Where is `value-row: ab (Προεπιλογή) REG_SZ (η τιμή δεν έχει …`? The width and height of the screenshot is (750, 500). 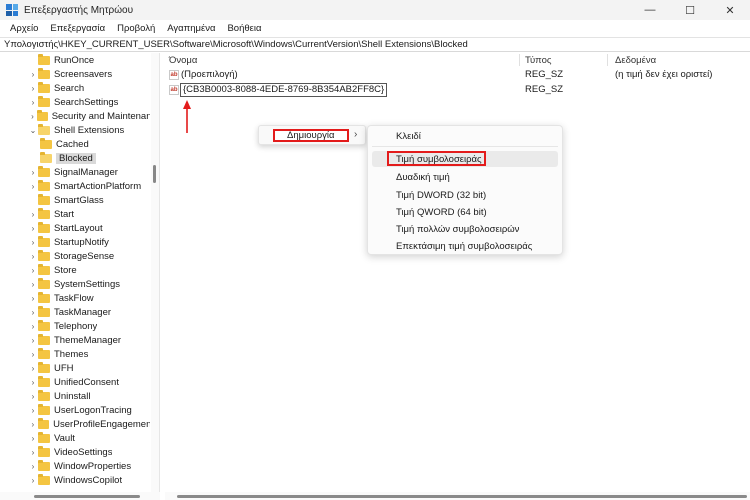
value-row: ab (Προεπιλογή) REG_SZ (η τιμή δεν έχει … is located at coordinates (457, 75).